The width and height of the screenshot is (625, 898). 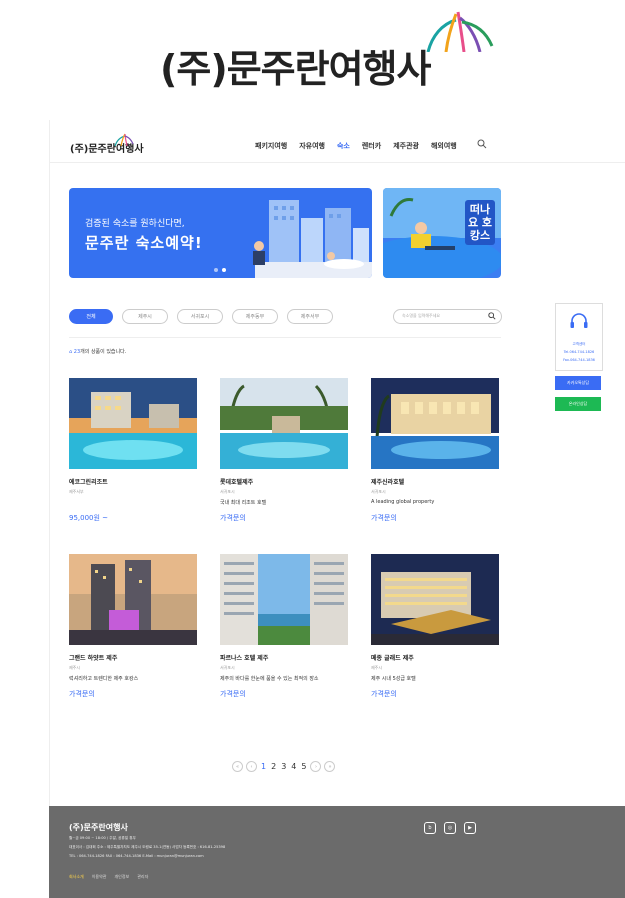 I want to click on main-banner: 검증된 숙소를 원하신다면, 문주란 숙소예약!, so click(x=220, y=233).